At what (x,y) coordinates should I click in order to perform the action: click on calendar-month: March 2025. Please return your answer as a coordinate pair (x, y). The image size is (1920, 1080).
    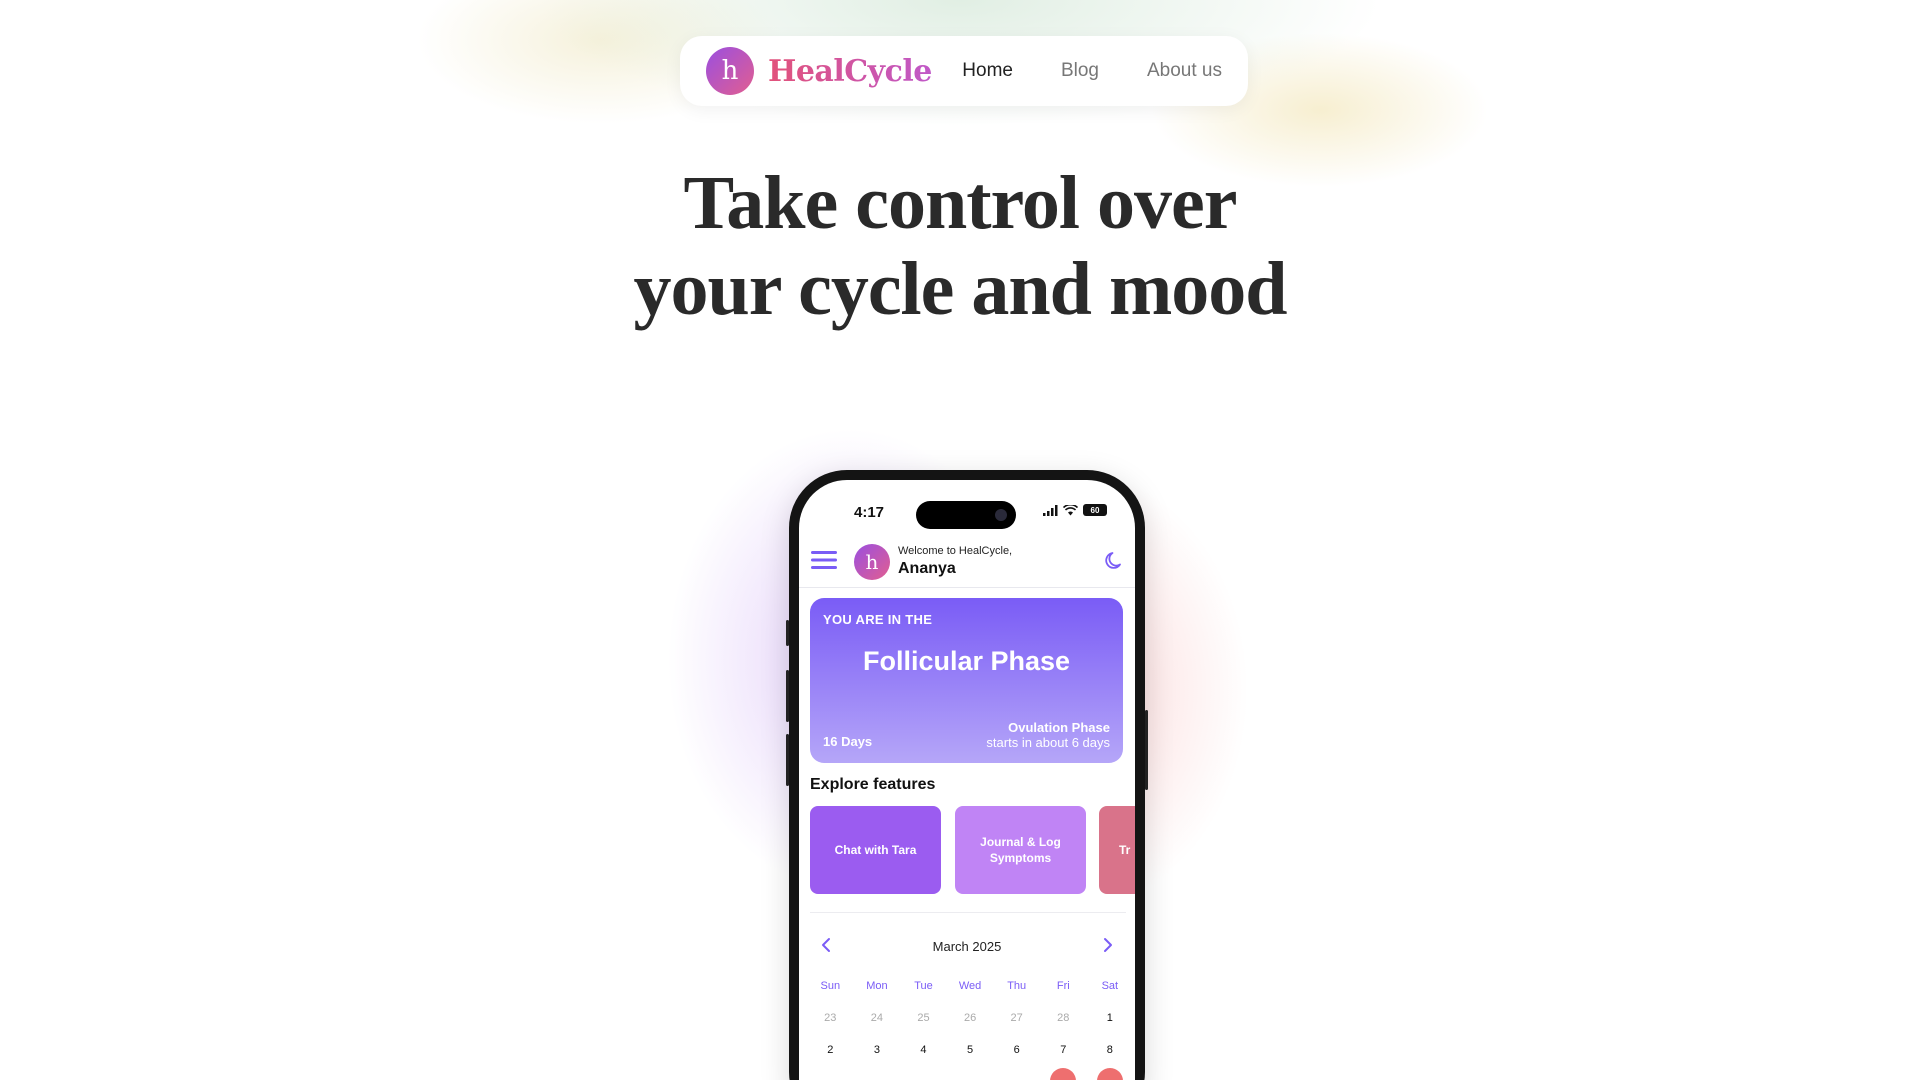
    Looking at the image, I should click on (967, 946).